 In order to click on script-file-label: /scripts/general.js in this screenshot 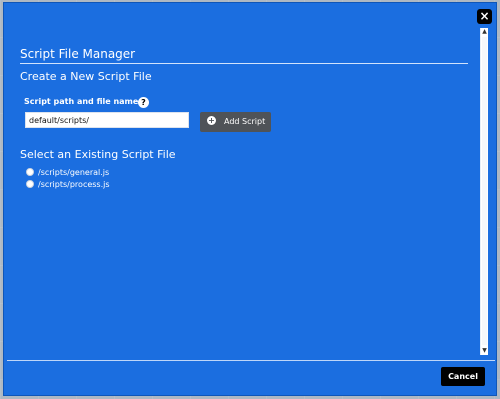, I will do `click(74, 172)`.